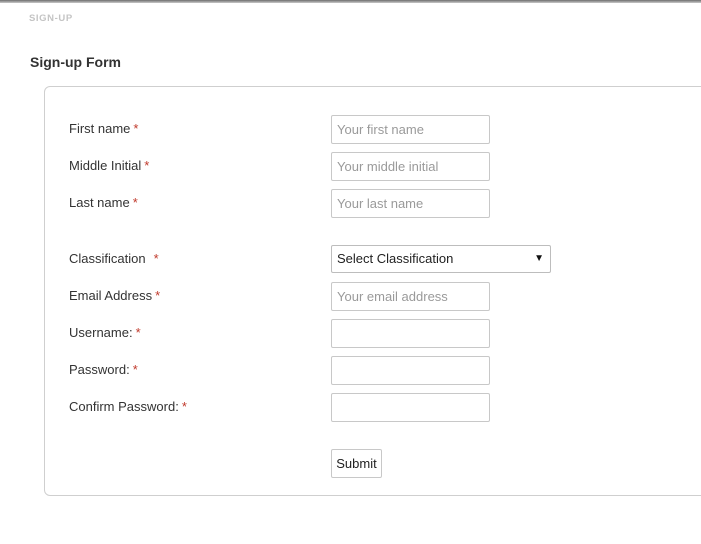  Describe the element at coordinates (111, 295) in the screenshot. I see `email-label-text: Email Address` at that location.